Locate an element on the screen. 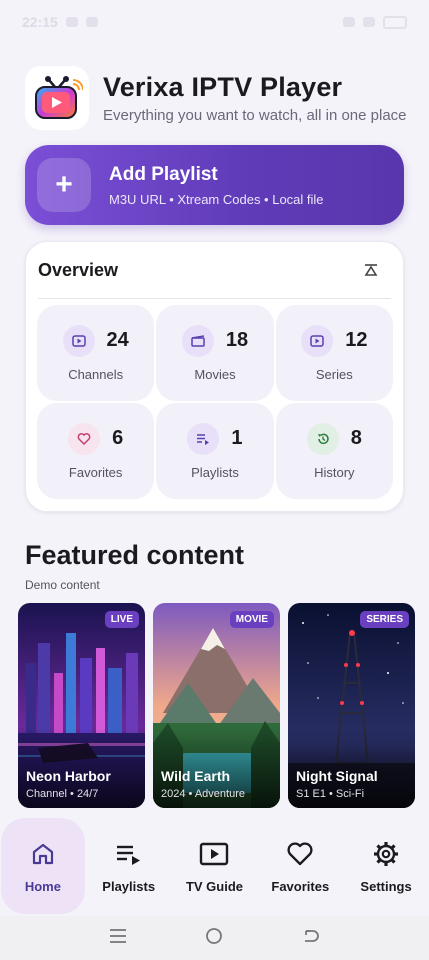 This screenshot has width=429, height=960. divider is located at coordinates (214, 298).